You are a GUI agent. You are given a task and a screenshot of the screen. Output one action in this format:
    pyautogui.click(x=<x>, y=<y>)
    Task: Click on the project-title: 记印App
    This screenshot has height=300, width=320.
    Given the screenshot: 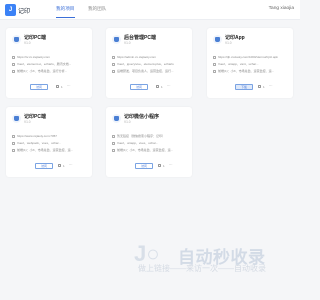 What is the action you would take?
    pyautogui.click(x=235, y=38)
    